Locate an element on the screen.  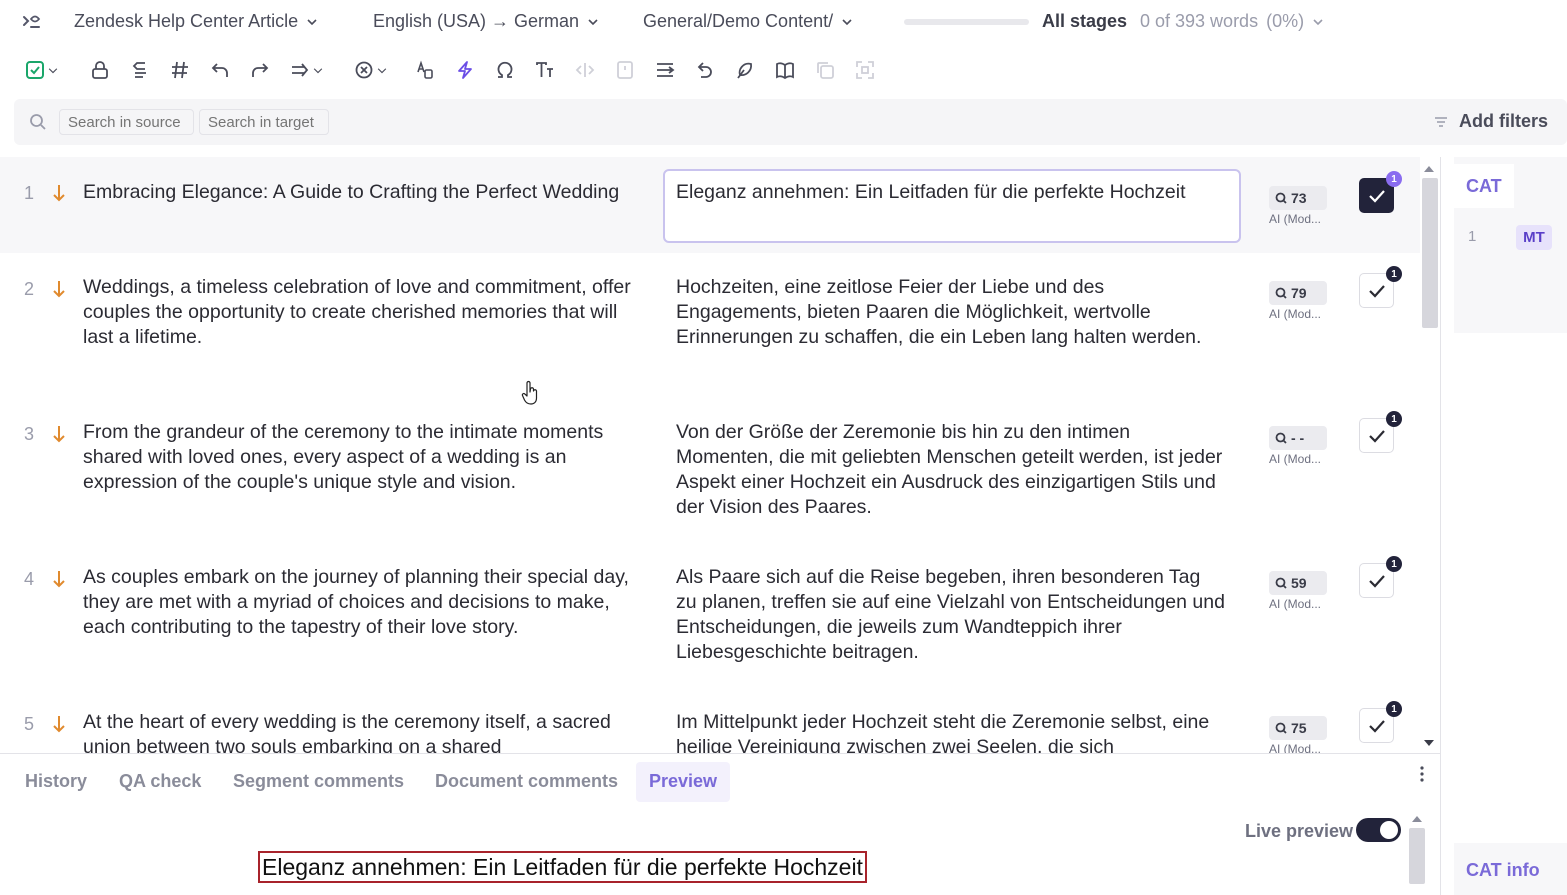
quality-score-badge: 73 is located at coordinates (1298, 198).